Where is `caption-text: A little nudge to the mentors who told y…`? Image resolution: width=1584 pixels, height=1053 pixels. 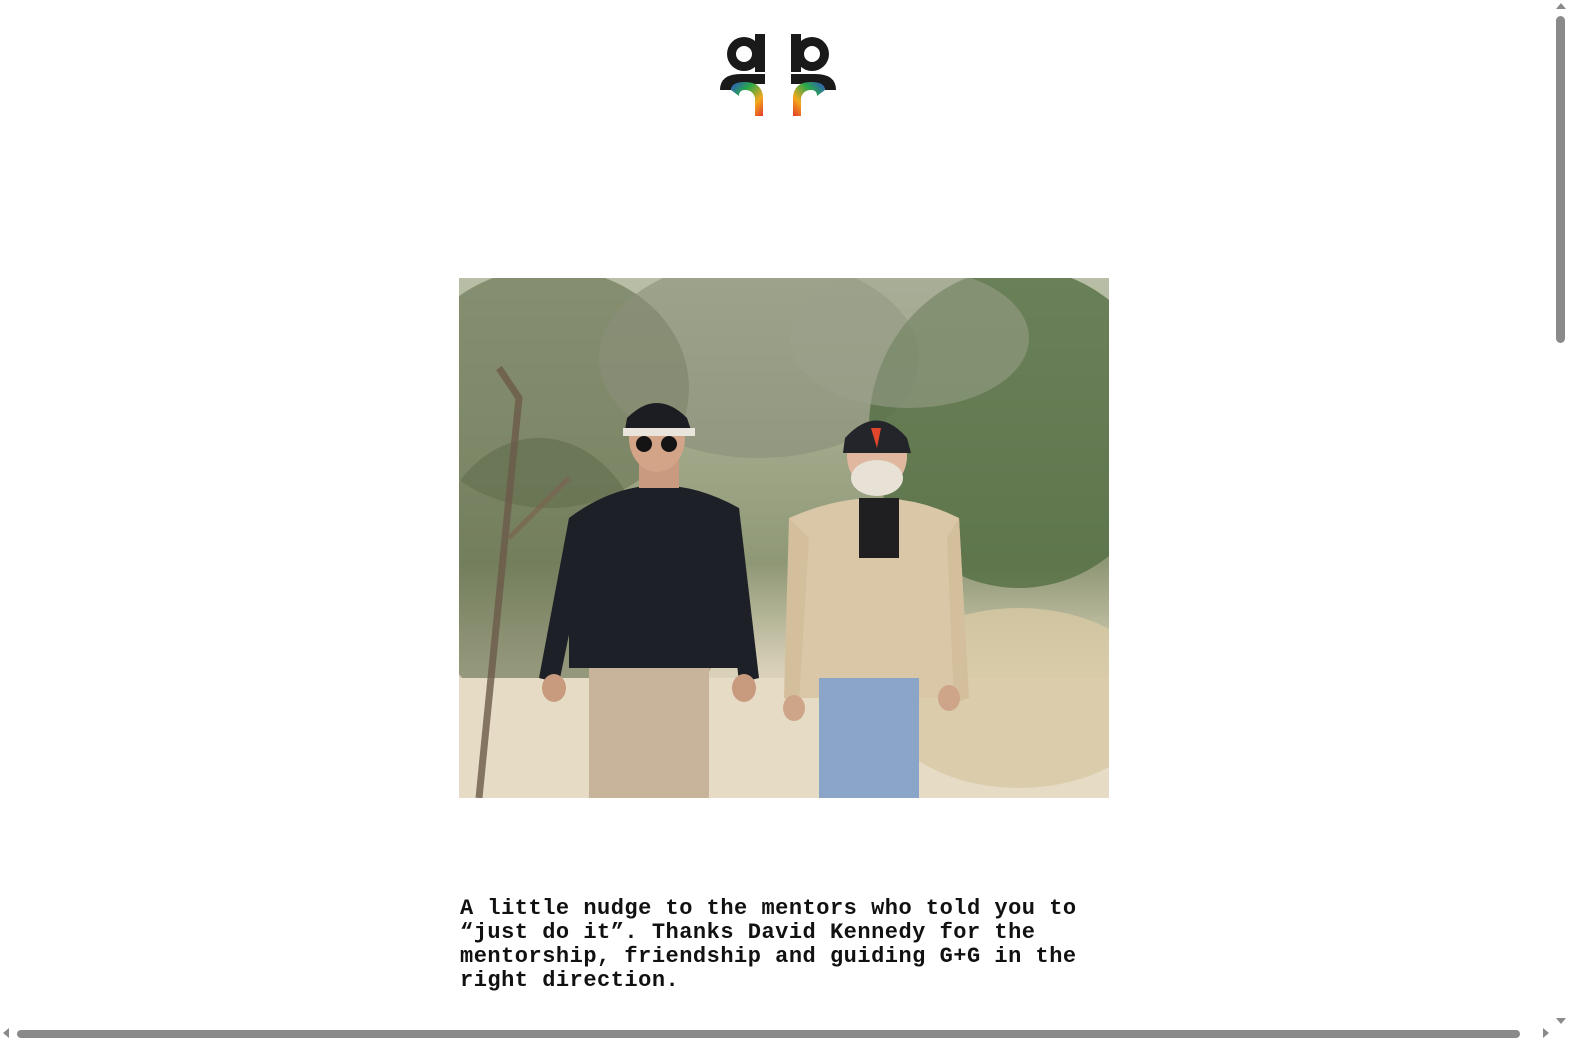 caption-text: A little nudge to the mentors who told y… is located at coordinates (768, 944).